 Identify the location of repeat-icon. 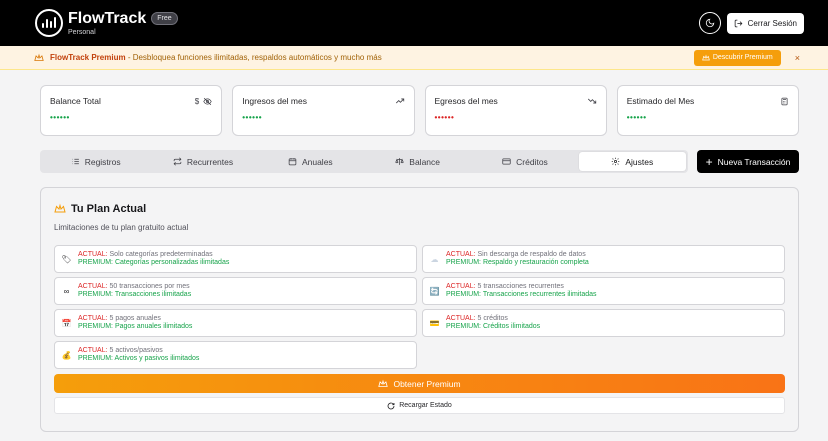
(177, 161).